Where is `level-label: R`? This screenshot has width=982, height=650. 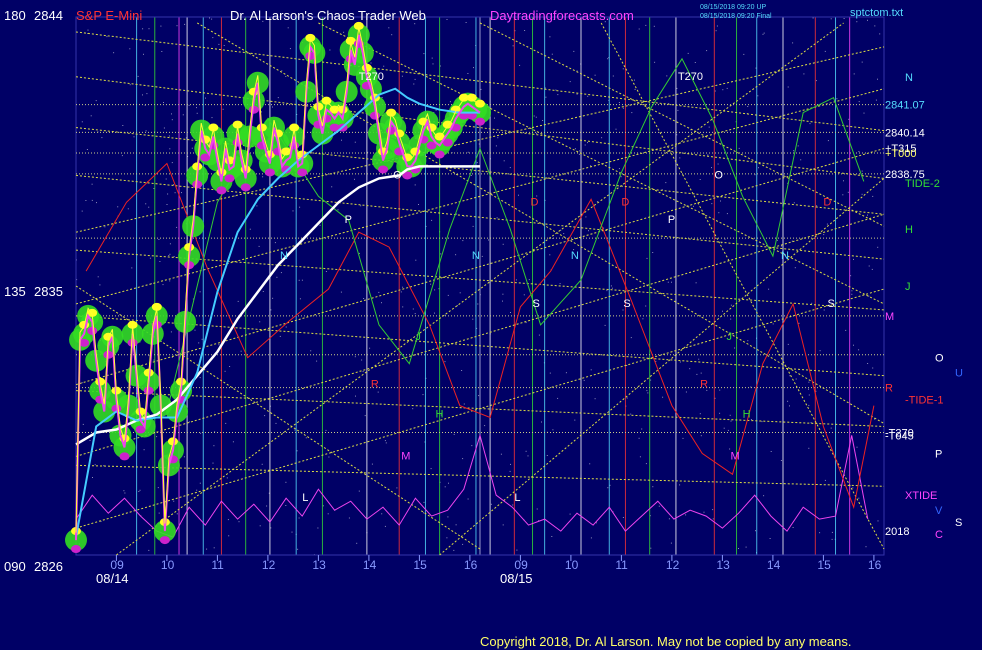
level-label: R is located at coordinates (889, 389).